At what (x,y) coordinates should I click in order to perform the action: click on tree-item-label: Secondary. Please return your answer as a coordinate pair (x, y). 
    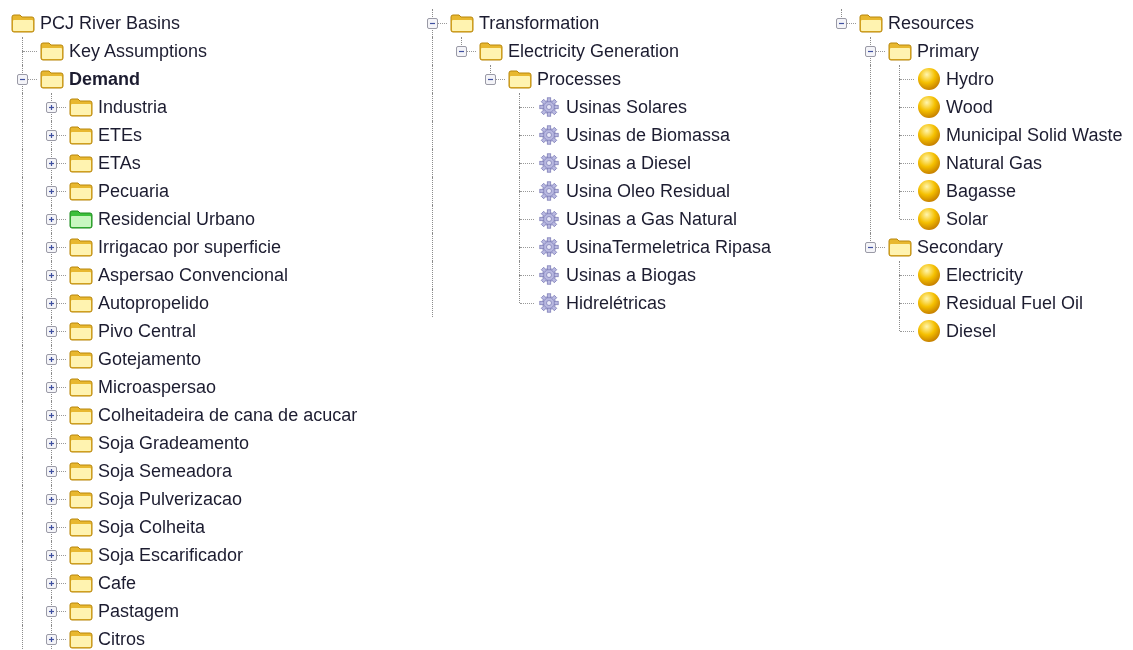
    Looking at the image, I should click on (960, 247).